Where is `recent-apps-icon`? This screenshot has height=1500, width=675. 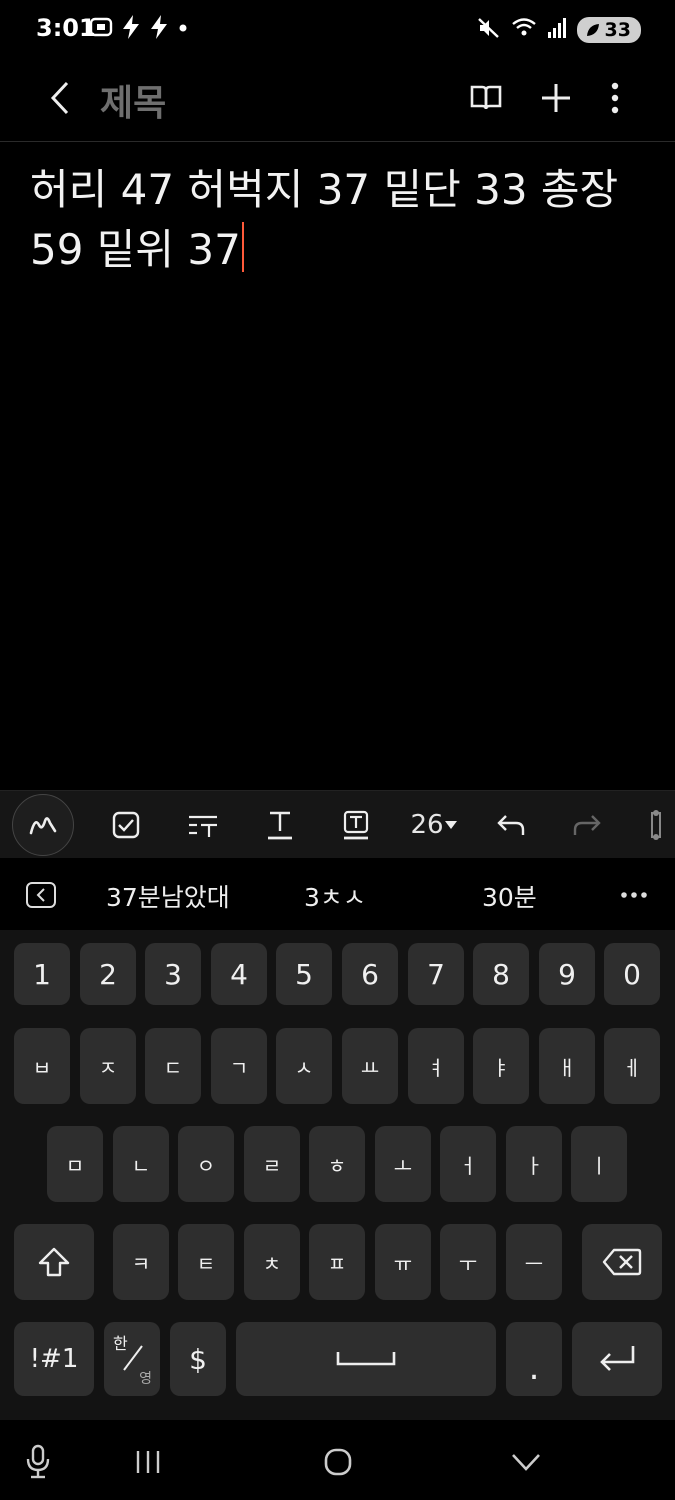
recent-apps-icon is located at coordinates (148, 1462).